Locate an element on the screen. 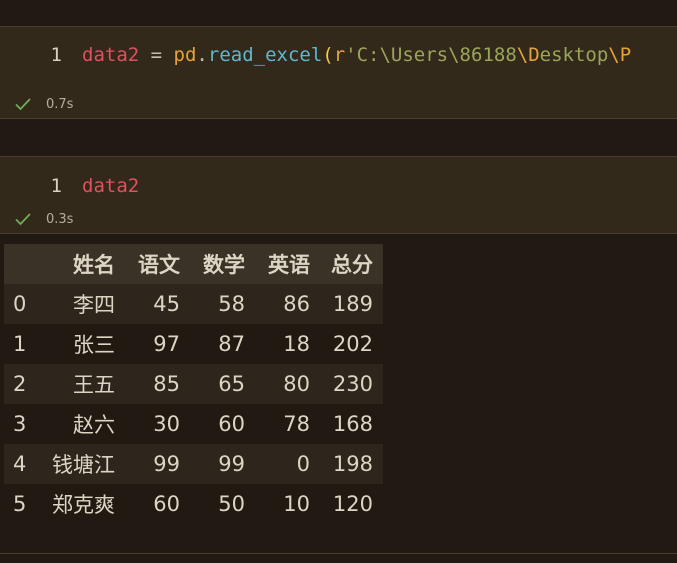  table-cell: 58 is located at coordinates (231, 304).